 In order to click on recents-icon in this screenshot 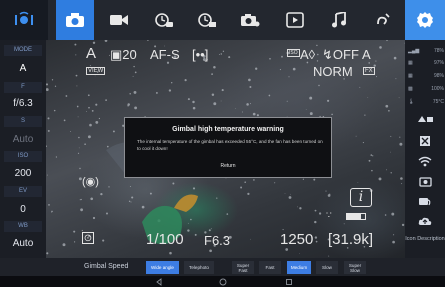, I will do `click(289, 281)`.